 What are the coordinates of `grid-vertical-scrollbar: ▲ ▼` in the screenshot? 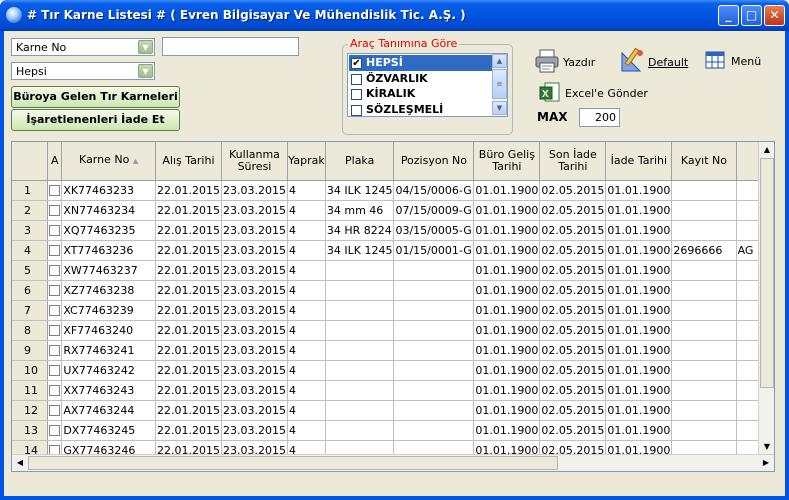 It's located at (766, 298).